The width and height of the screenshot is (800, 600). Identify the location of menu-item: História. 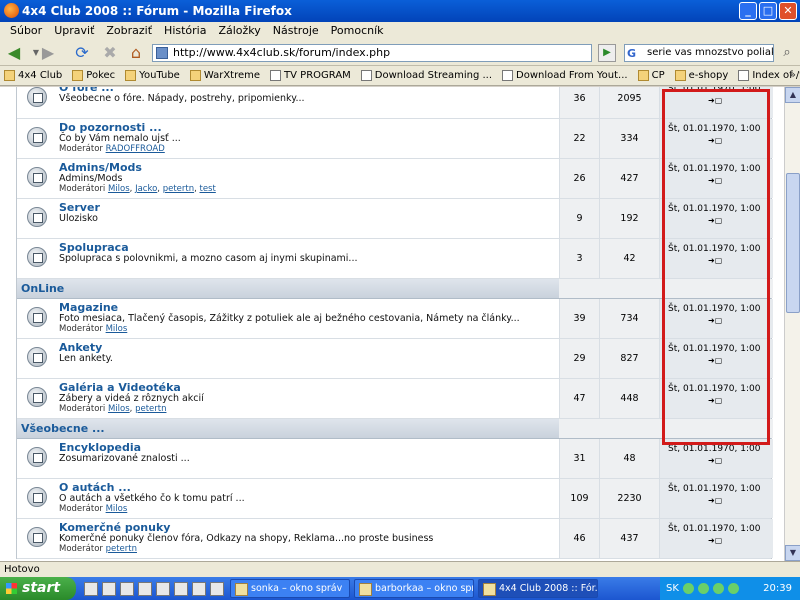
(185, 31).